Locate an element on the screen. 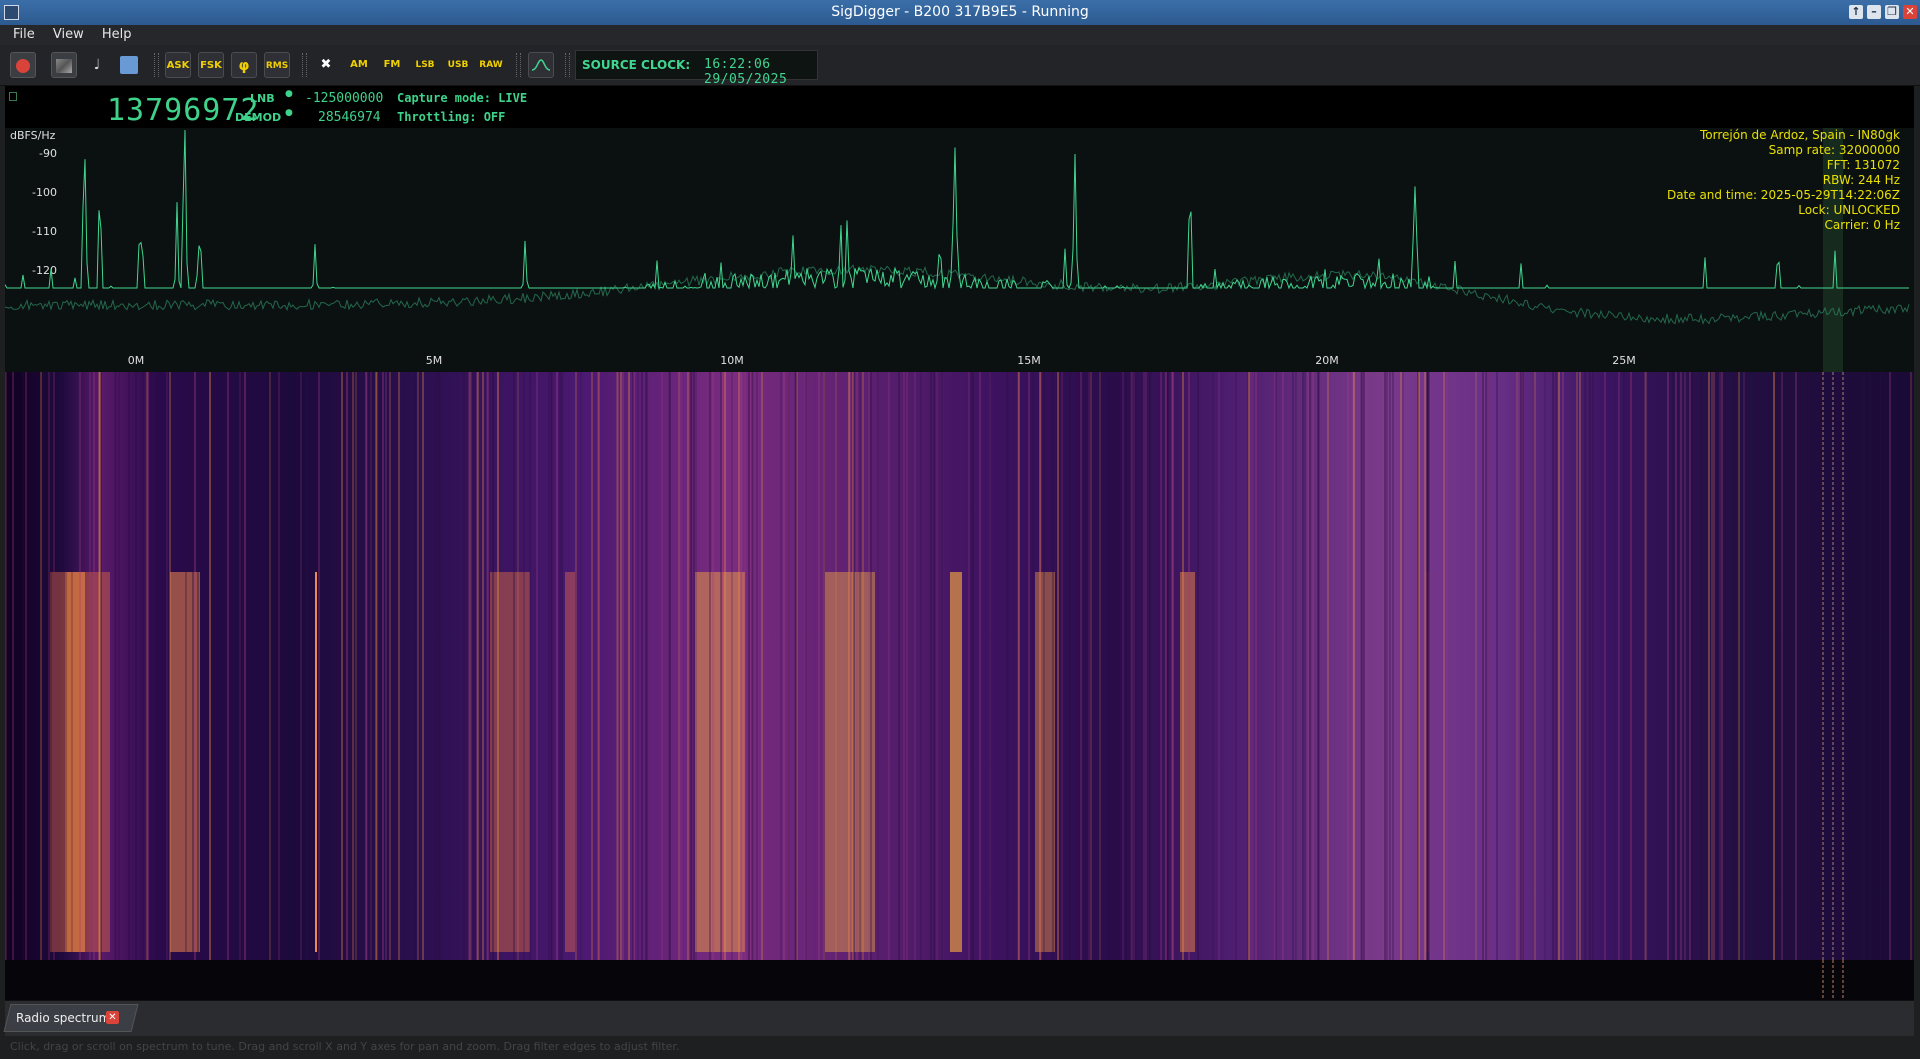 The width and height of the screenshot is (1920, 1059). music-note-icon: ♩ is located at coordinates (97, 65).